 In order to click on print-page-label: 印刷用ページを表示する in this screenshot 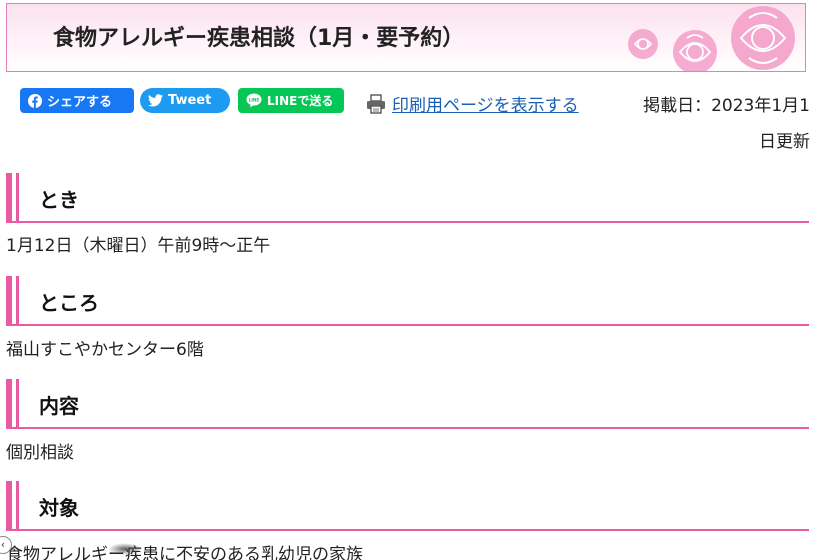, I will do `click(485, 106)`.